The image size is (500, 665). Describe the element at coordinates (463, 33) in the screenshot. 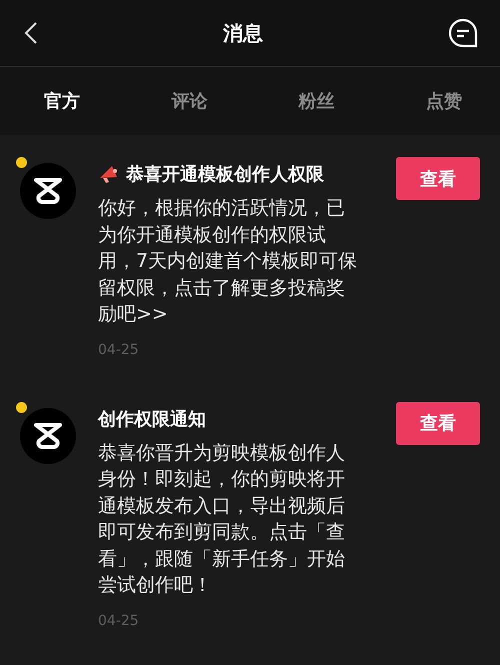

I see `chat-bubble-icon` at that location.